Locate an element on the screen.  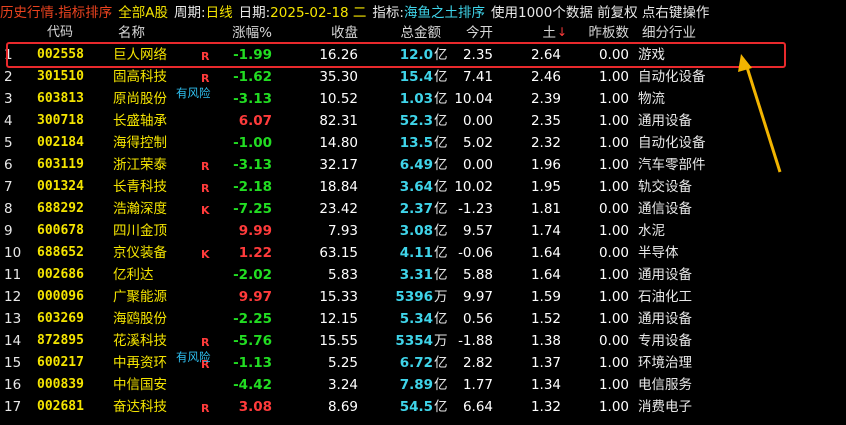
annotation-arrow-icon is located at coordinates (760, 113).